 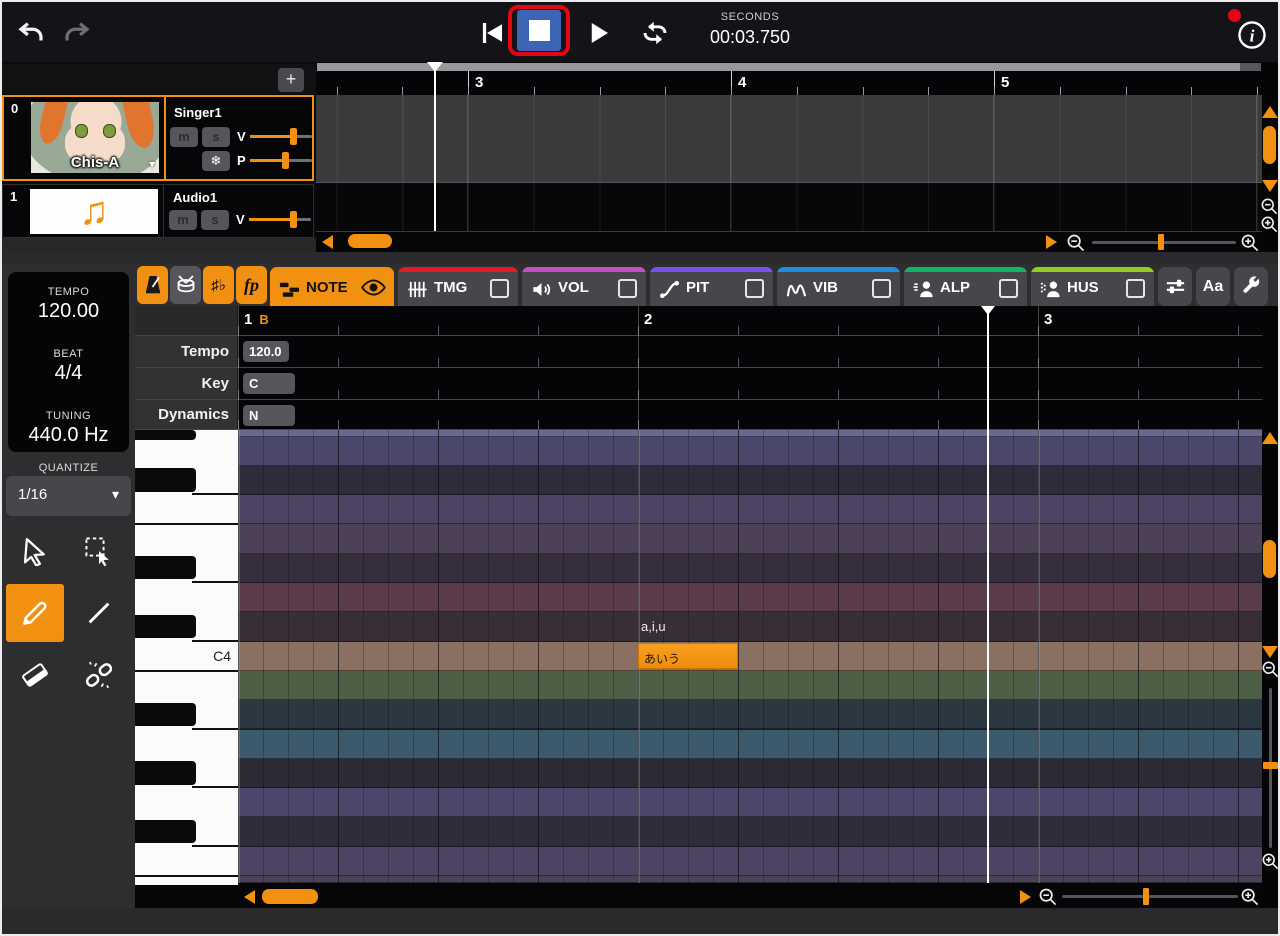 What do you see at coordinates (750, 627) in the screenshot?
I see `pitch-row-C#4` at bounding box center [750, 627].